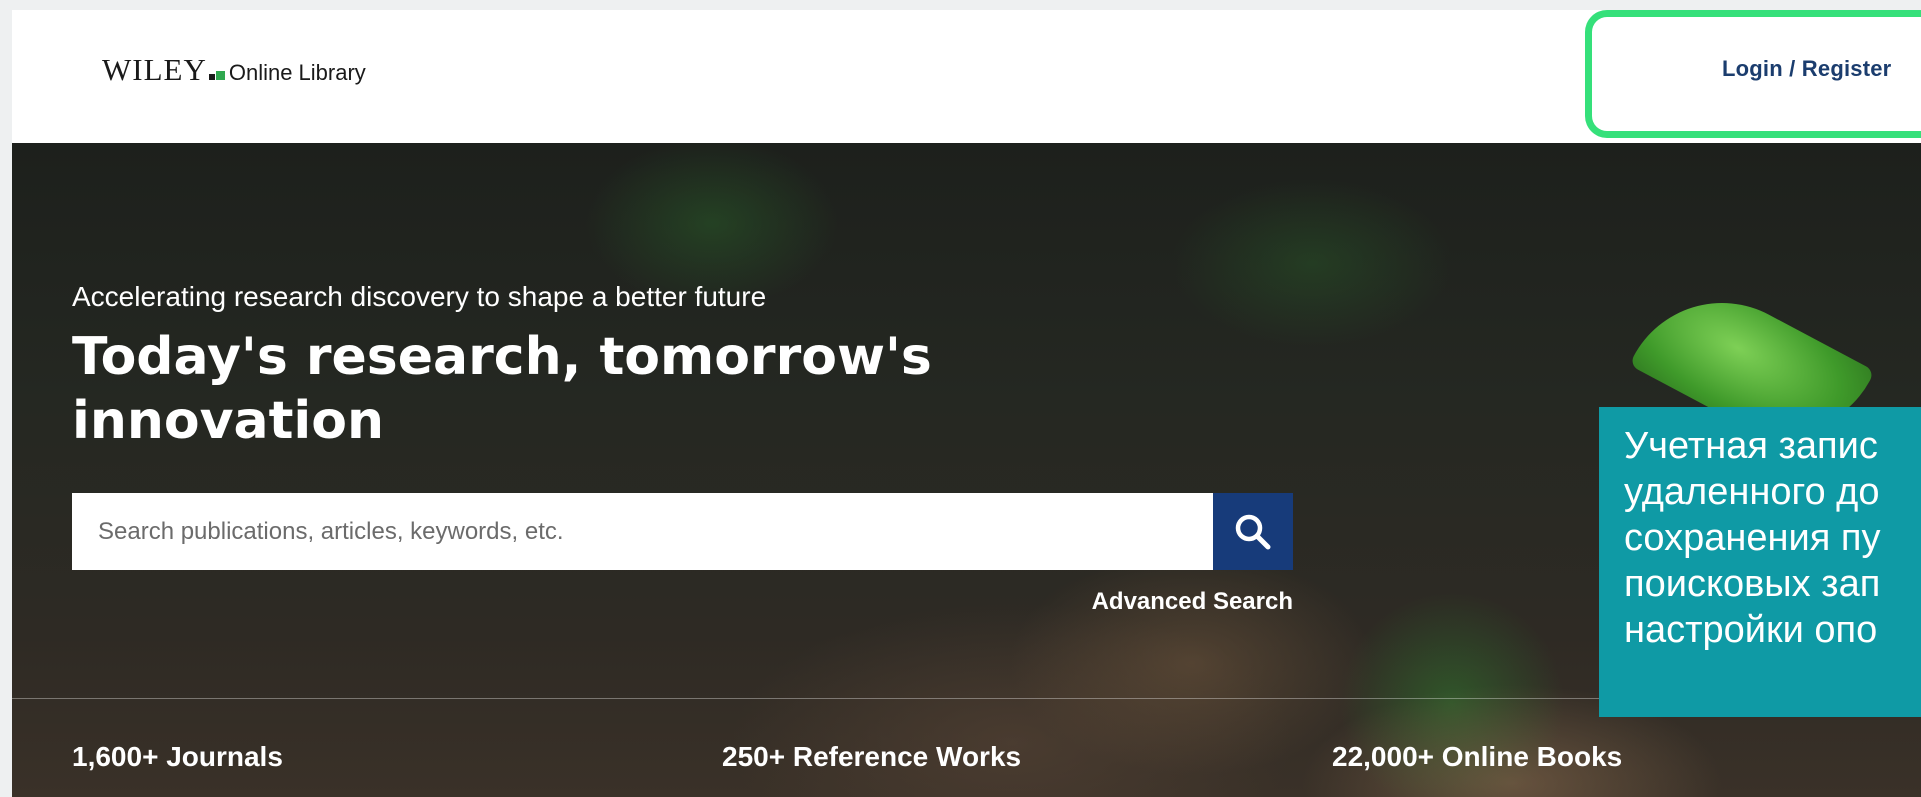 This screenshot has height=797, width=1921. Describe the element at coordinates (177, 757) in the screenshot. I see `stat-journals: 1,600+ Journals` at that location.